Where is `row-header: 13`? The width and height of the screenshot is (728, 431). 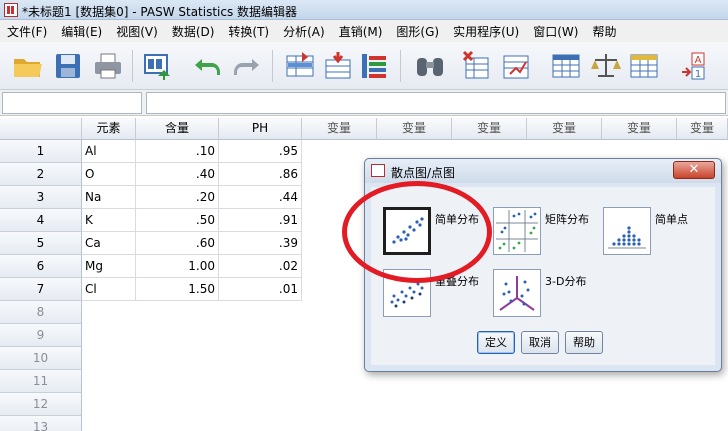
row-header: 13 is located at coordinates (41, 423).